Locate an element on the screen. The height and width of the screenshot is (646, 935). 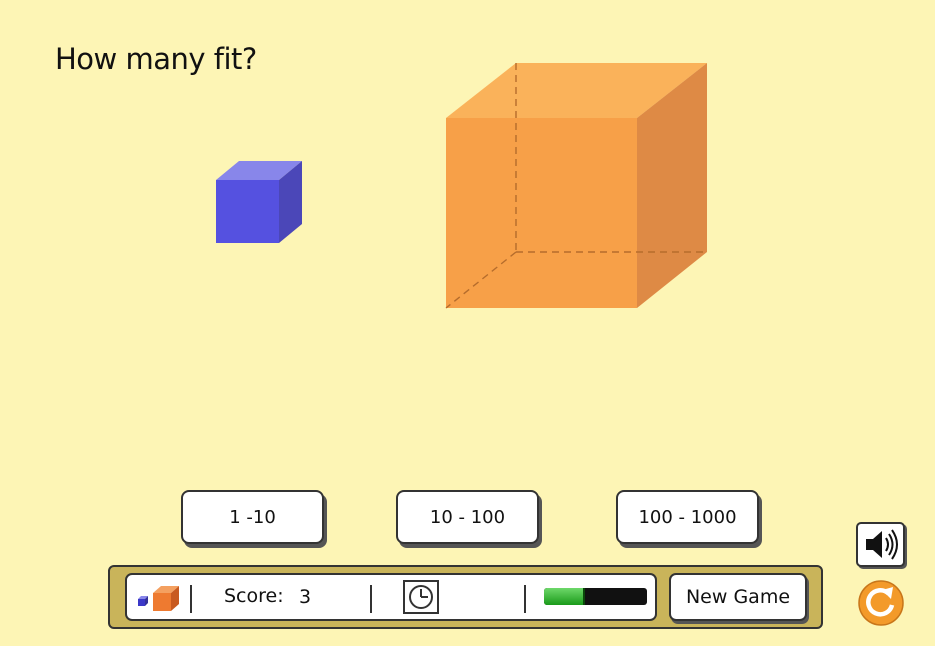
timer-progress-bar is located at coordinates (595, 596).